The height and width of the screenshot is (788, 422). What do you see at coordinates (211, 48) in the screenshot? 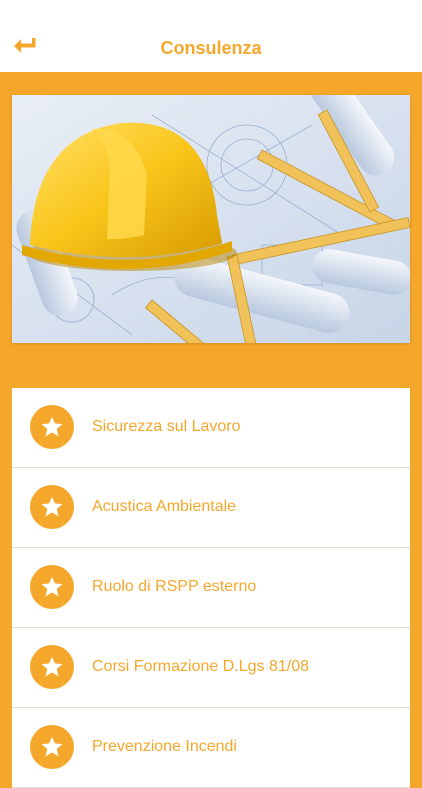
I see `page-title: Consulenza` at bounding box center [211, 48].